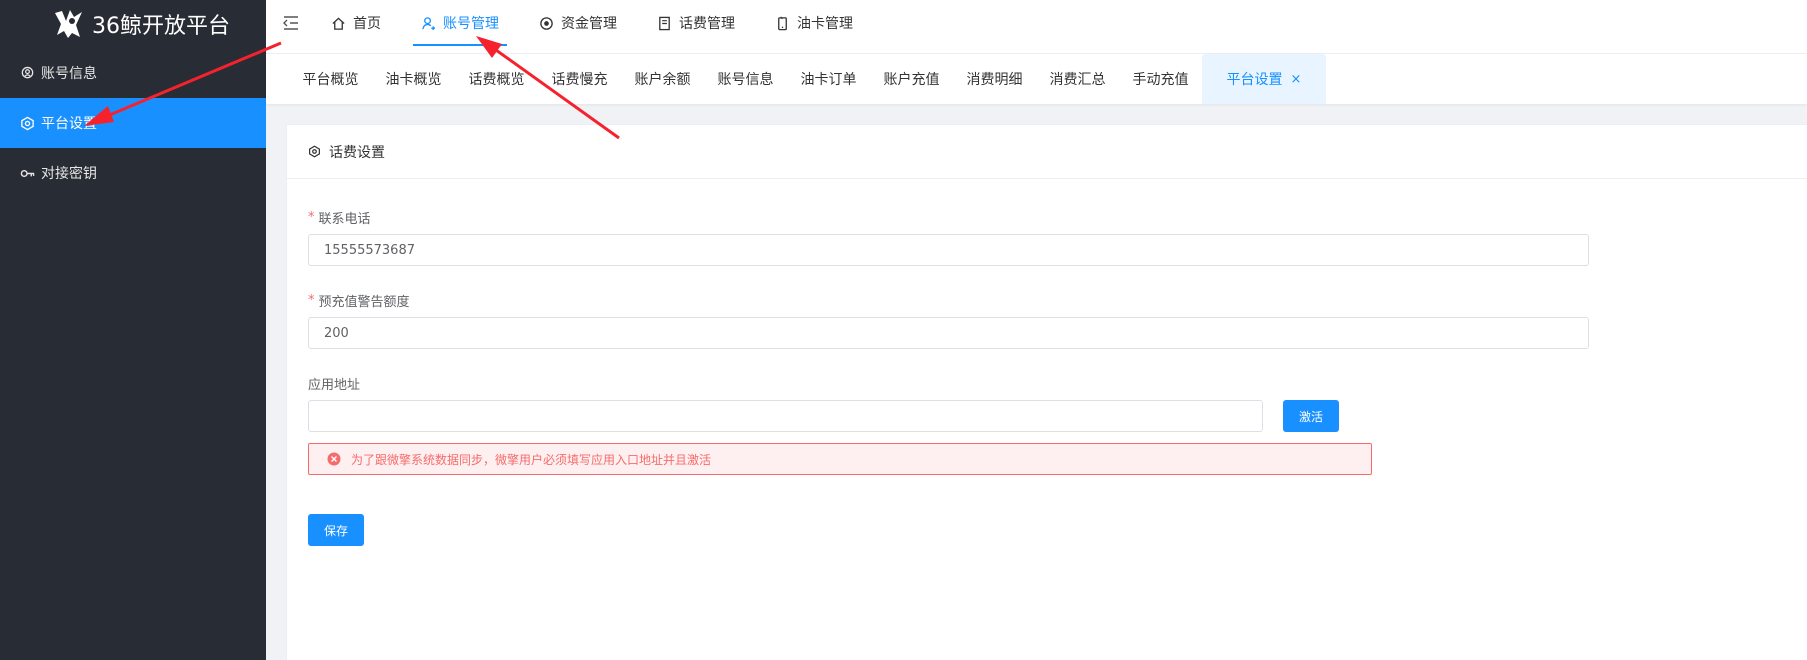  Describe the element at coordinates (429, 23) in the screenshot. I see `user-icon` at that location.